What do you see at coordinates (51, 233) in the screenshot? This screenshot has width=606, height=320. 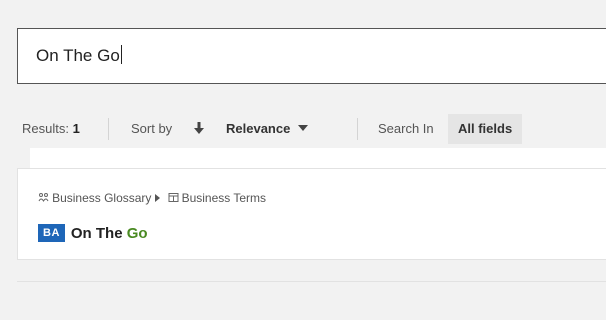 I see `asset-type-badge: BA` at bounding box center [51, 233].